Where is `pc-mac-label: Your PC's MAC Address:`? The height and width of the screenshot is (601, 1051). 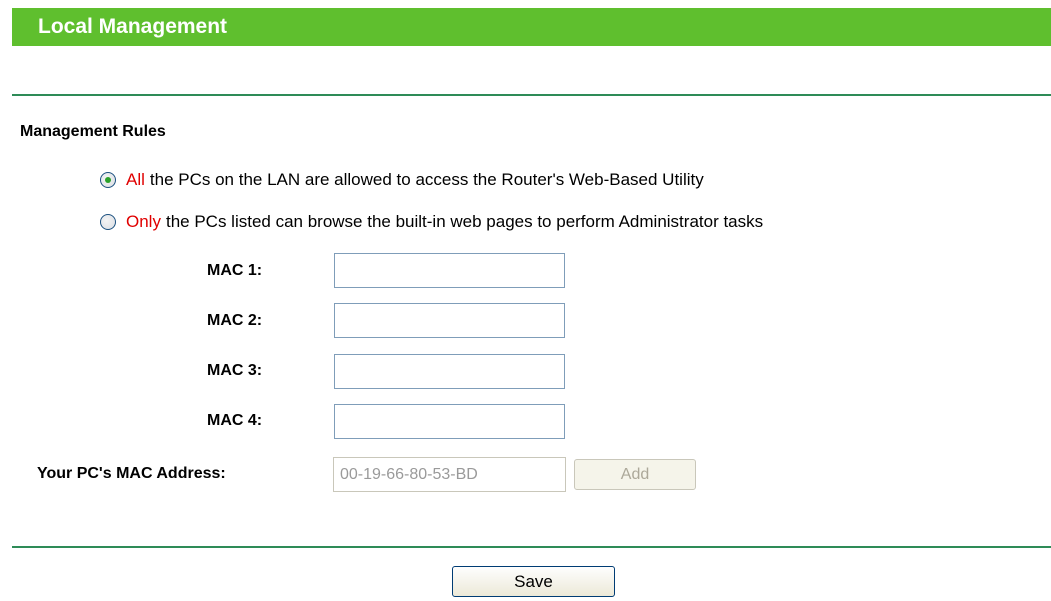
pc-mac-label: Your PC's MAC Address: is located at coordinates (131, 473).